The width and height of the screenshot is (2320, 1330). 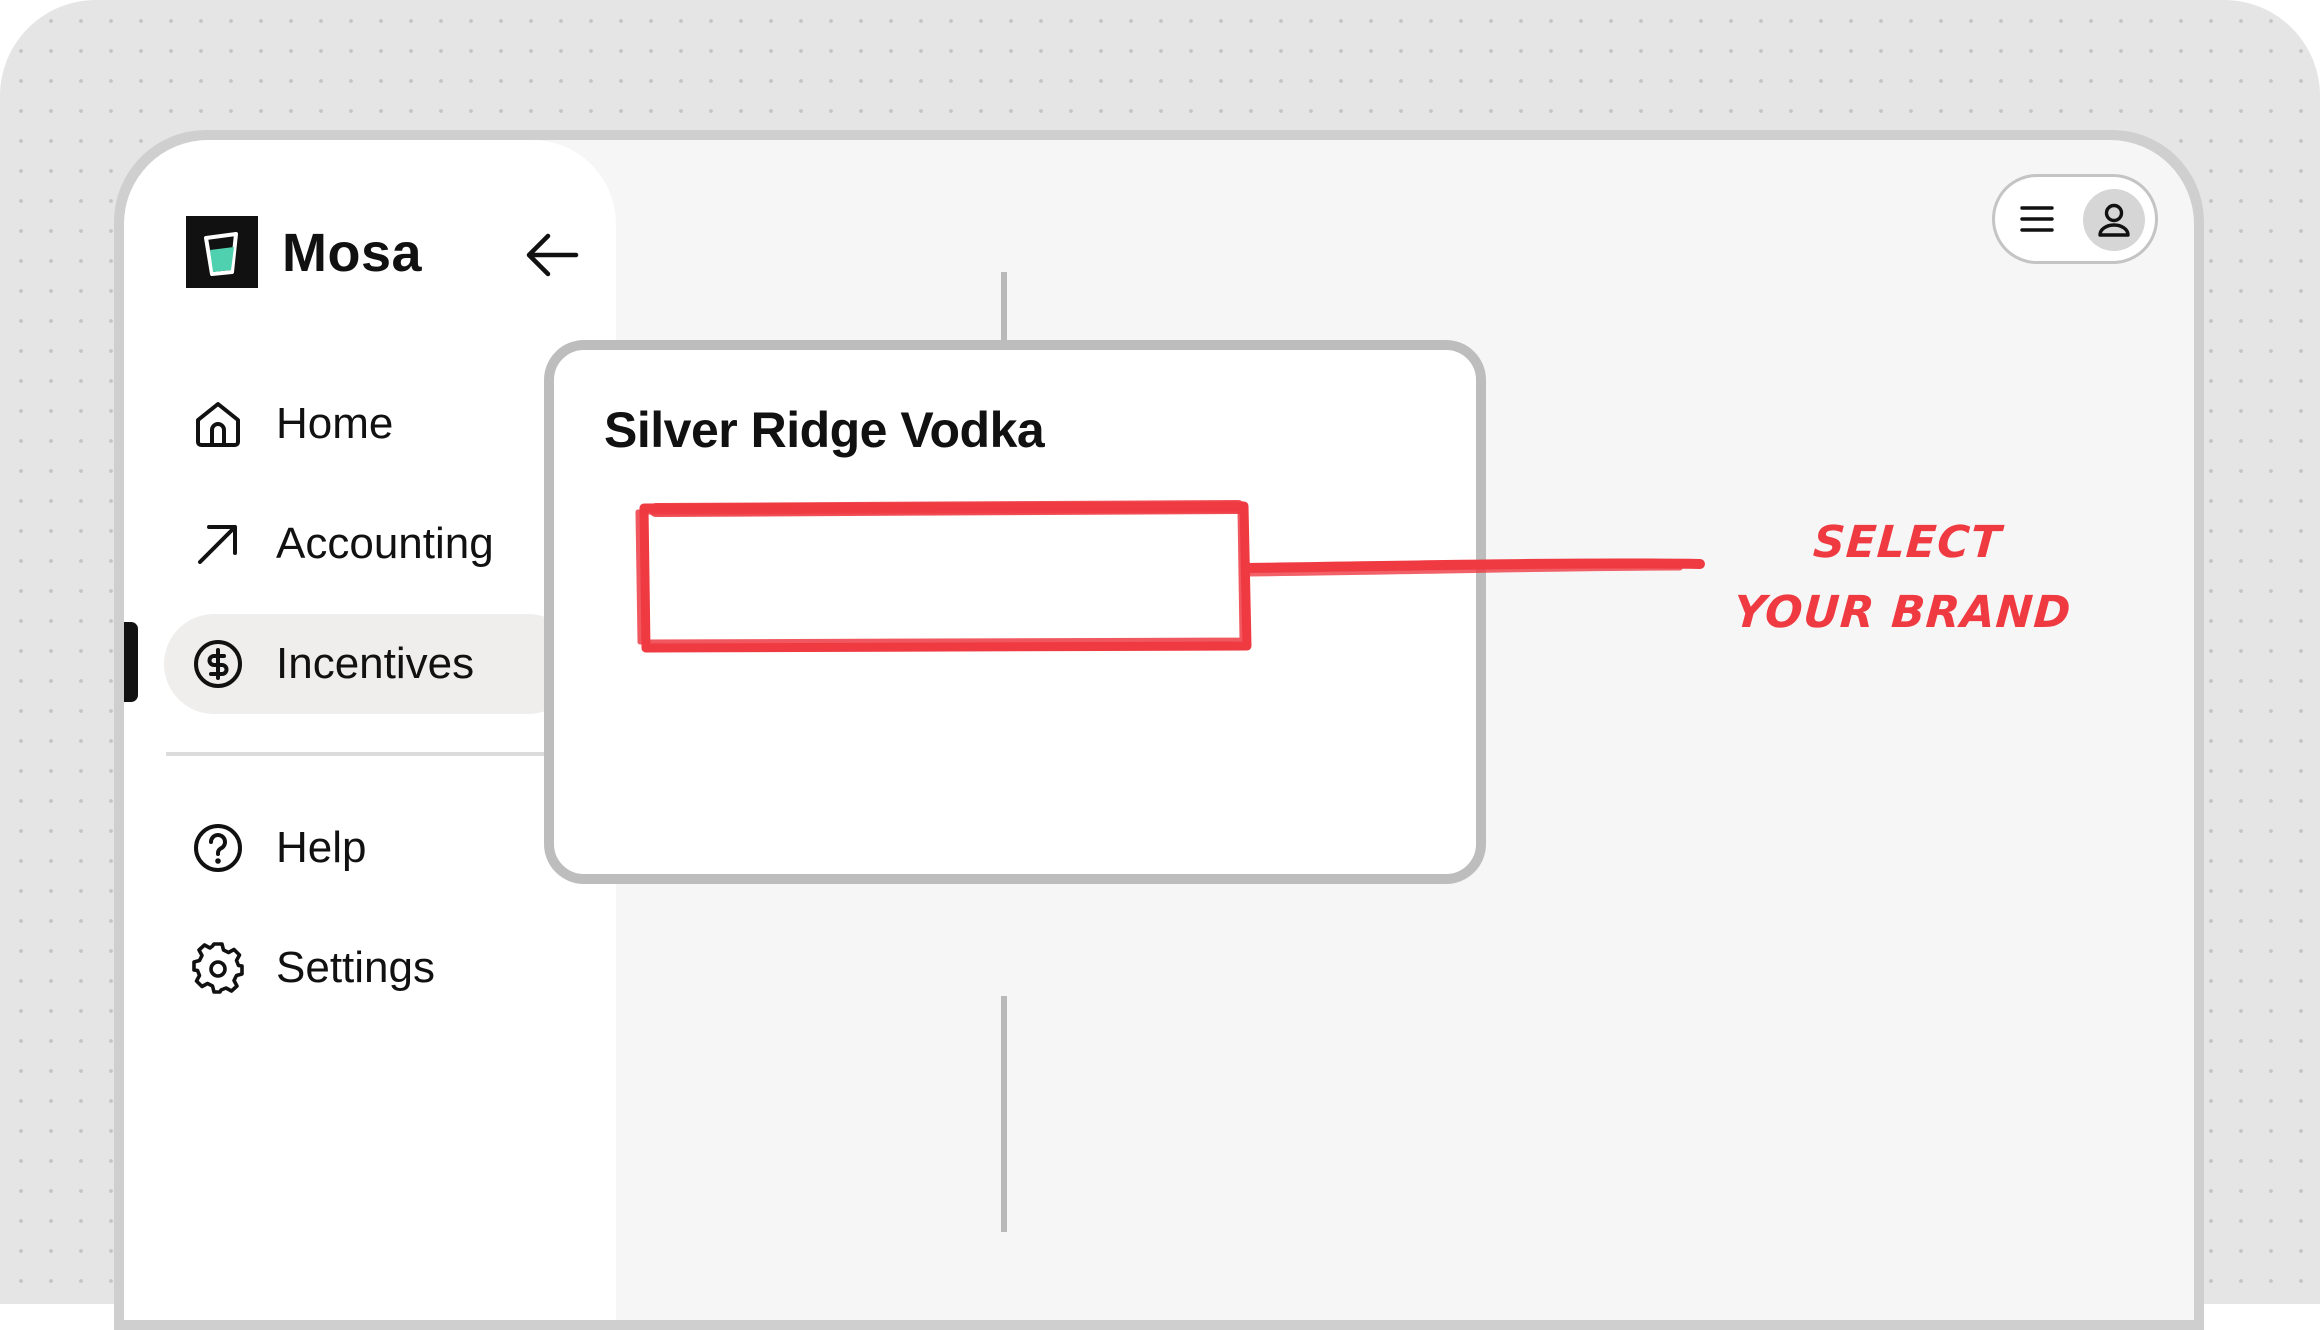 I want to click on mosa-logo-icon, so click(x=222, y=252).